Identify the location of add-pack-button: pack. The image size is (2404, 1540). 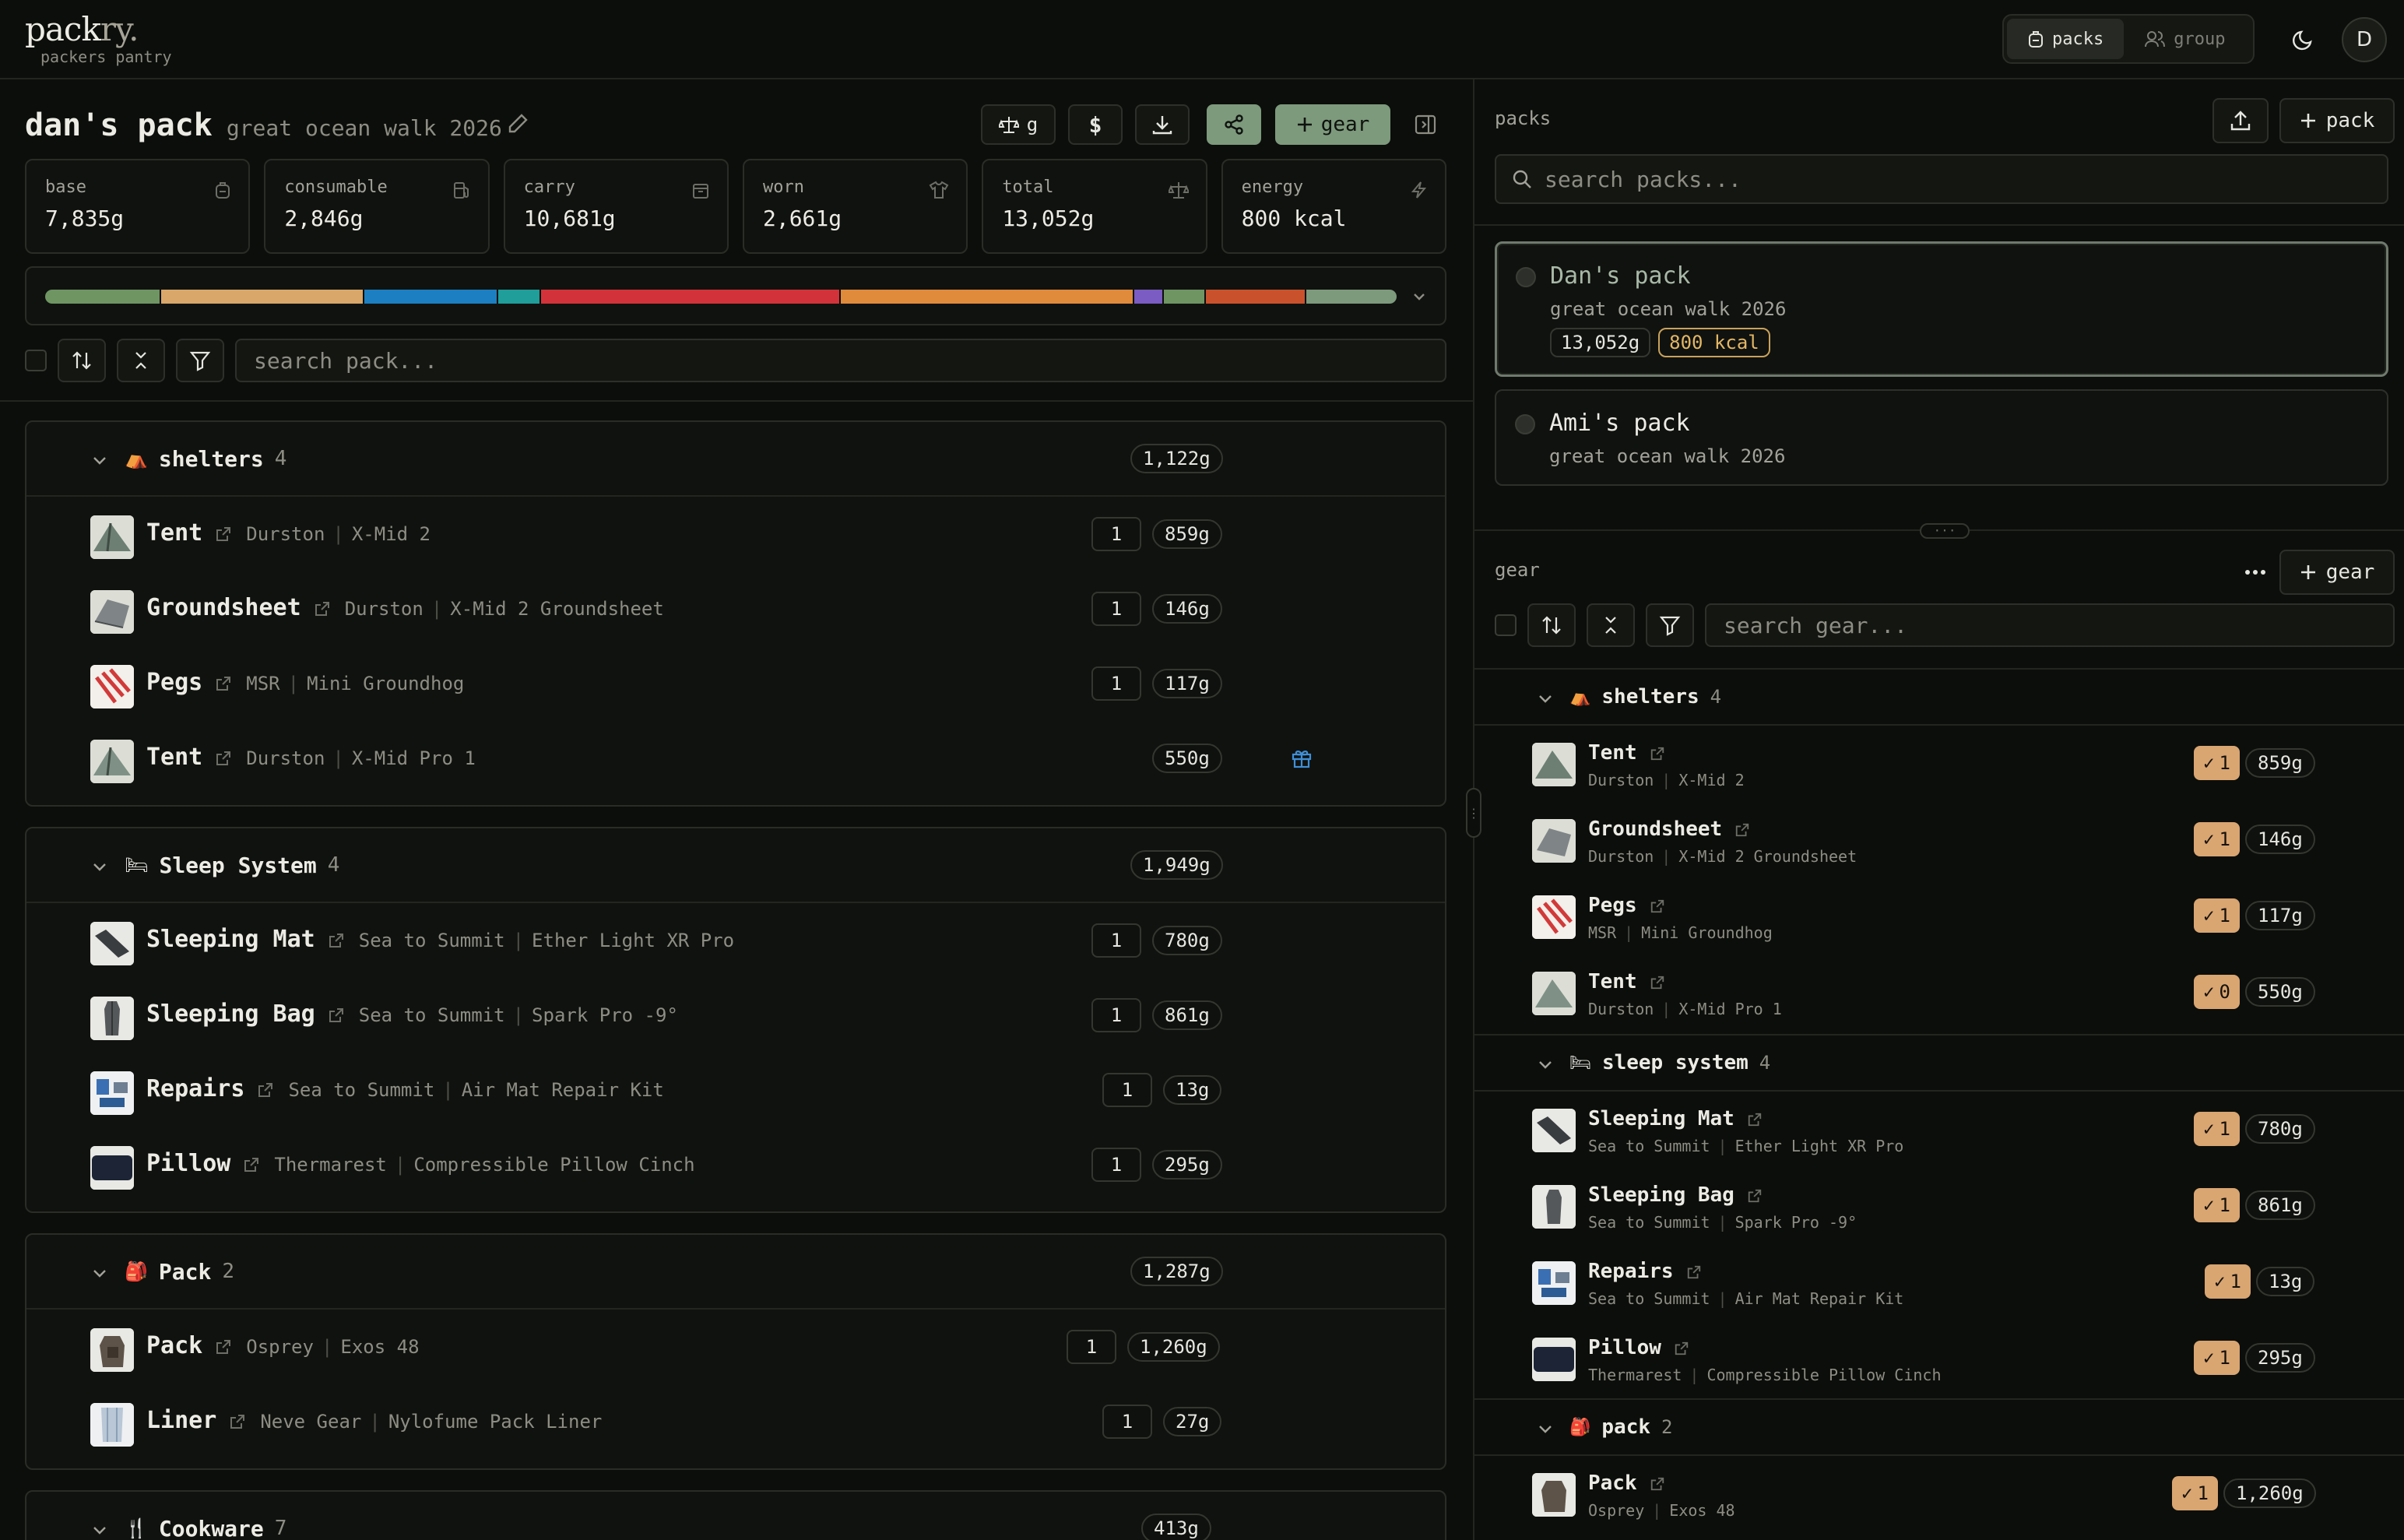
(2337, 120).